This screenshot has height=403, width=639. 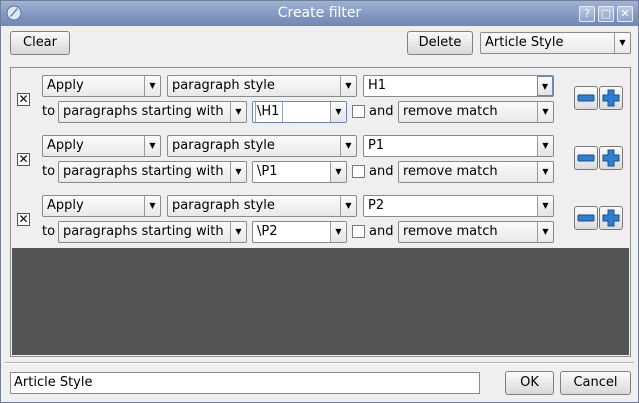 I want to click on preset-combo: Article Style ▼, so click(x=555, y=43).